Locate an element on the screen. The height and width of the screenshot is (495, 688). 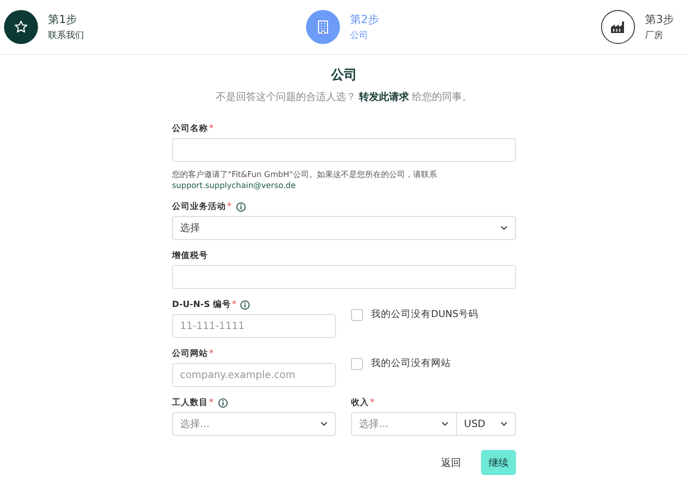
continue-button: 继续 is located at coordinates (498, 463).